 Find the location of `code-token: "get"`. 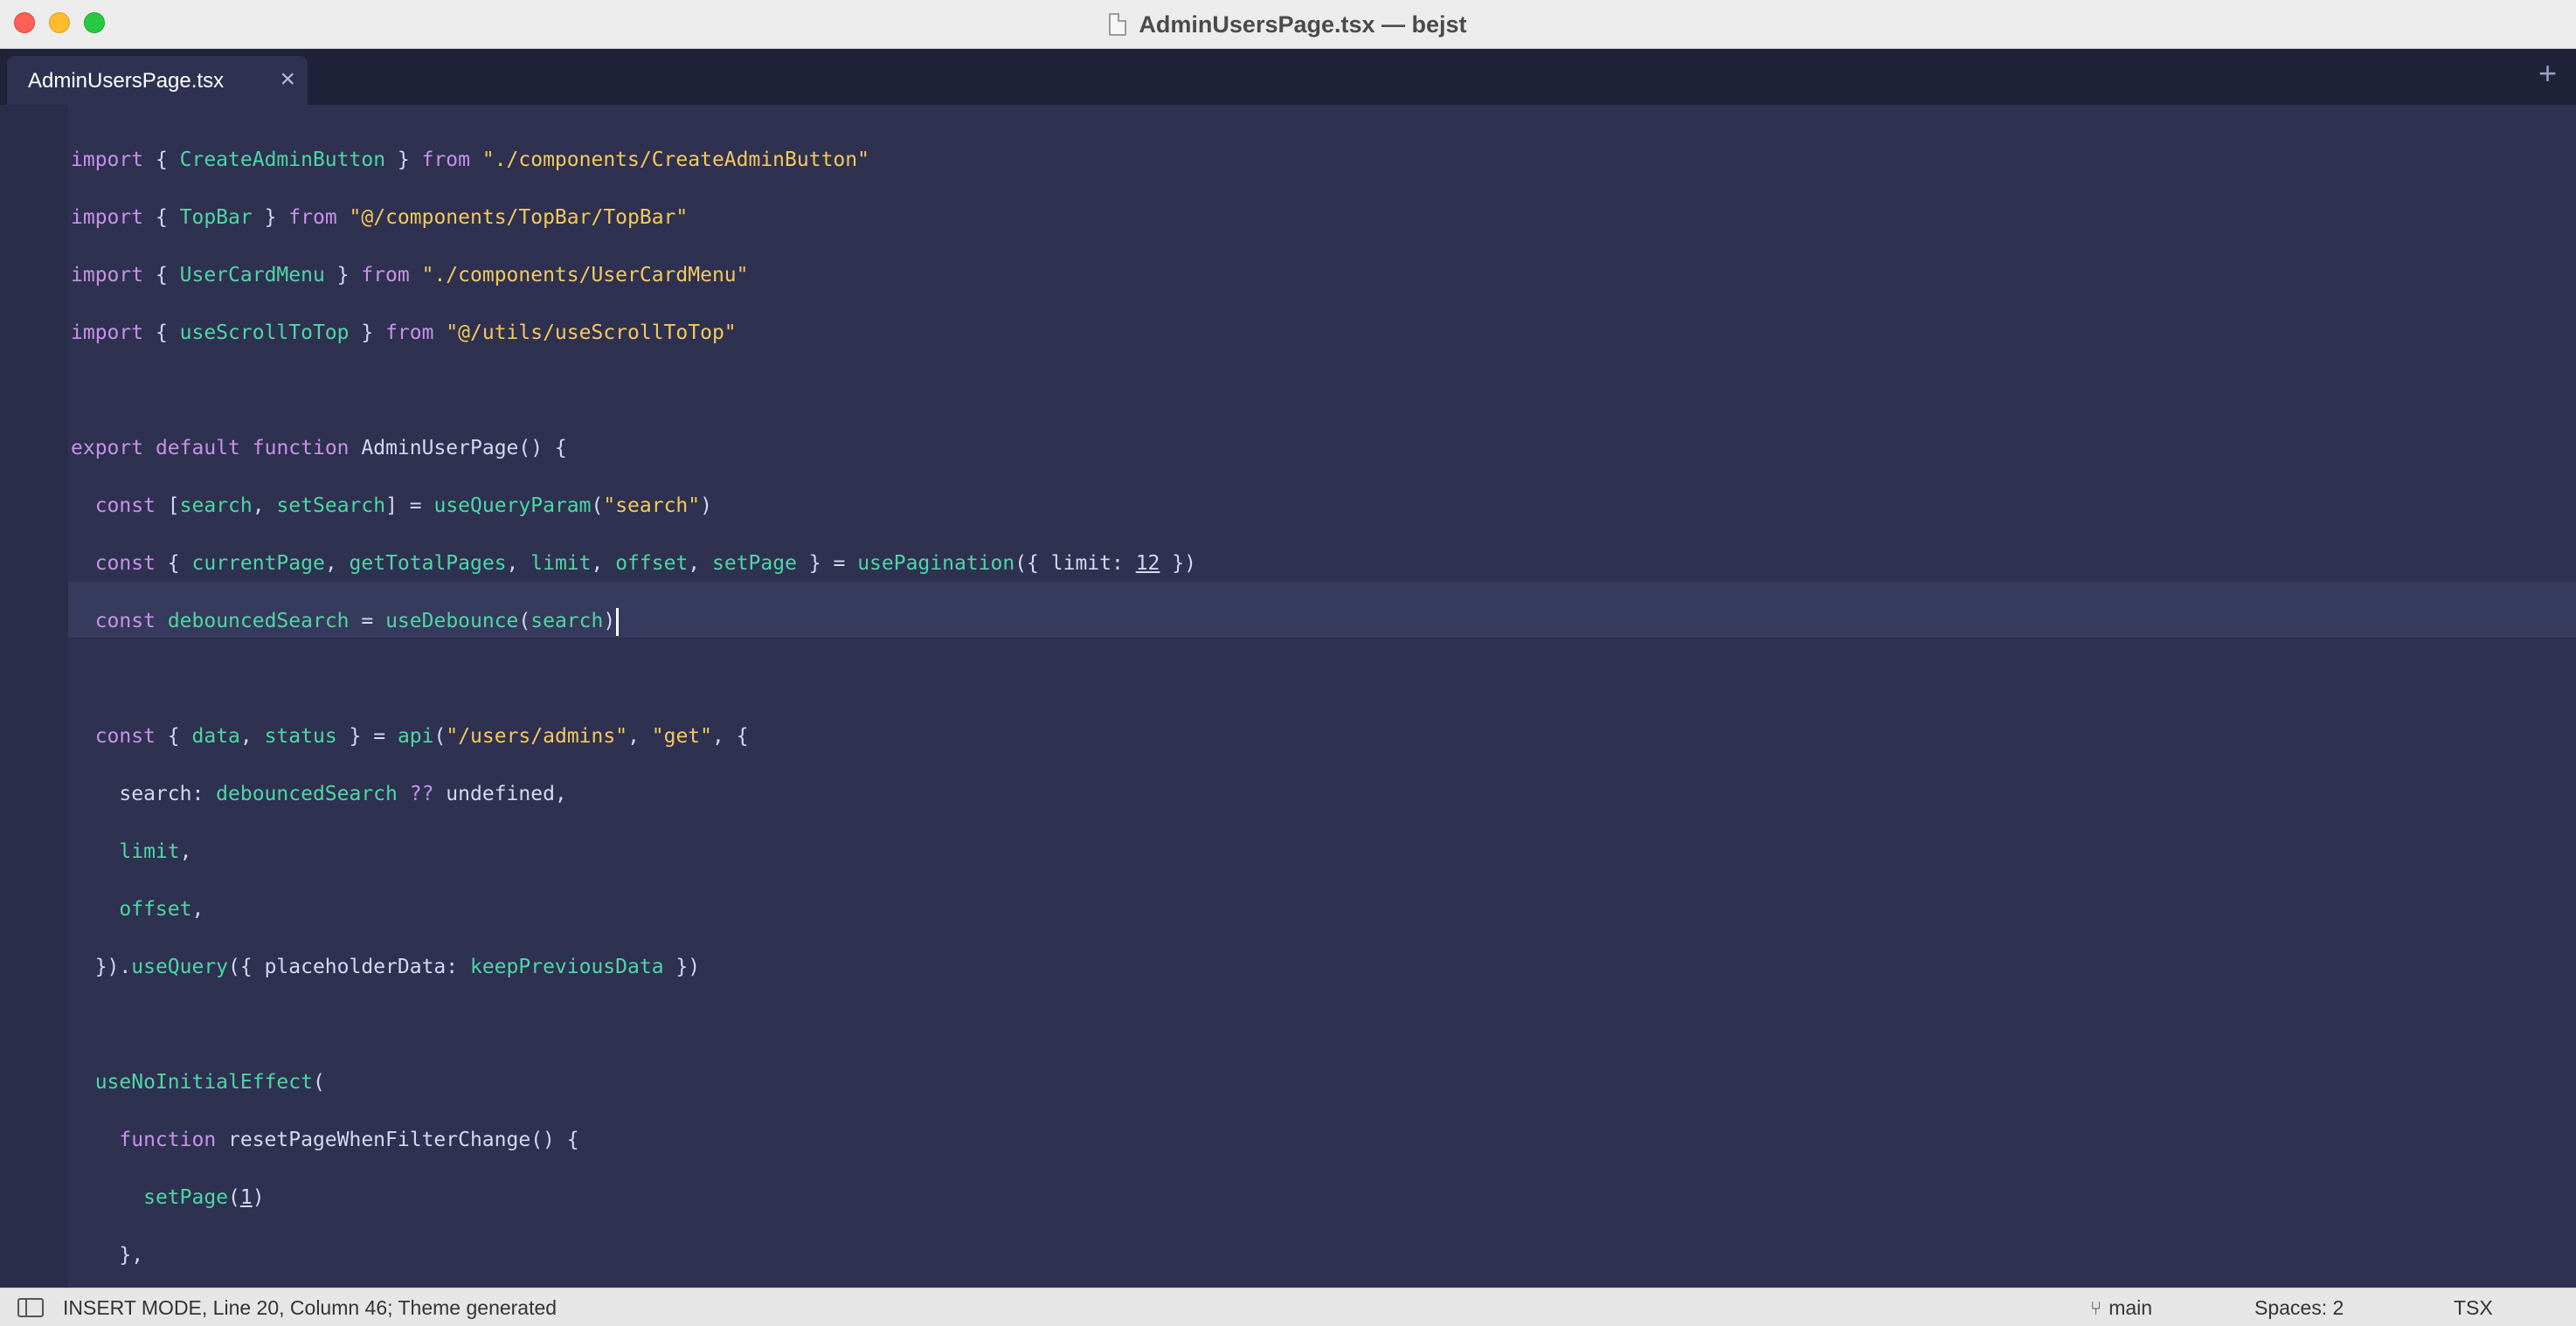

code-token: "get" is located at coordinates (682, 736).